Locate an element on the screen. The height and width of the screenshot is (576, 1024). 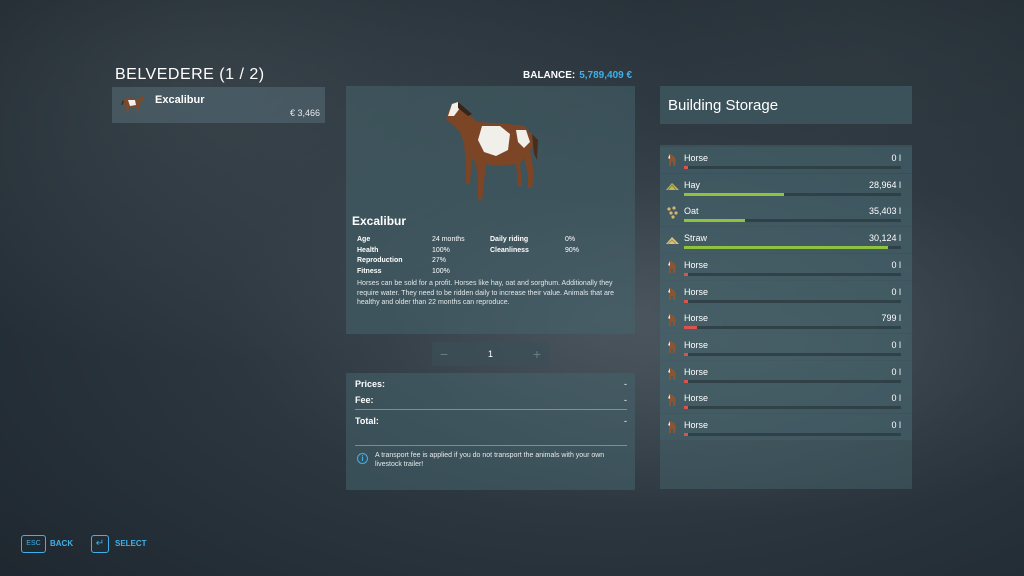
storage-row: Straw 30,124 l is located at coordinates (786, 240).